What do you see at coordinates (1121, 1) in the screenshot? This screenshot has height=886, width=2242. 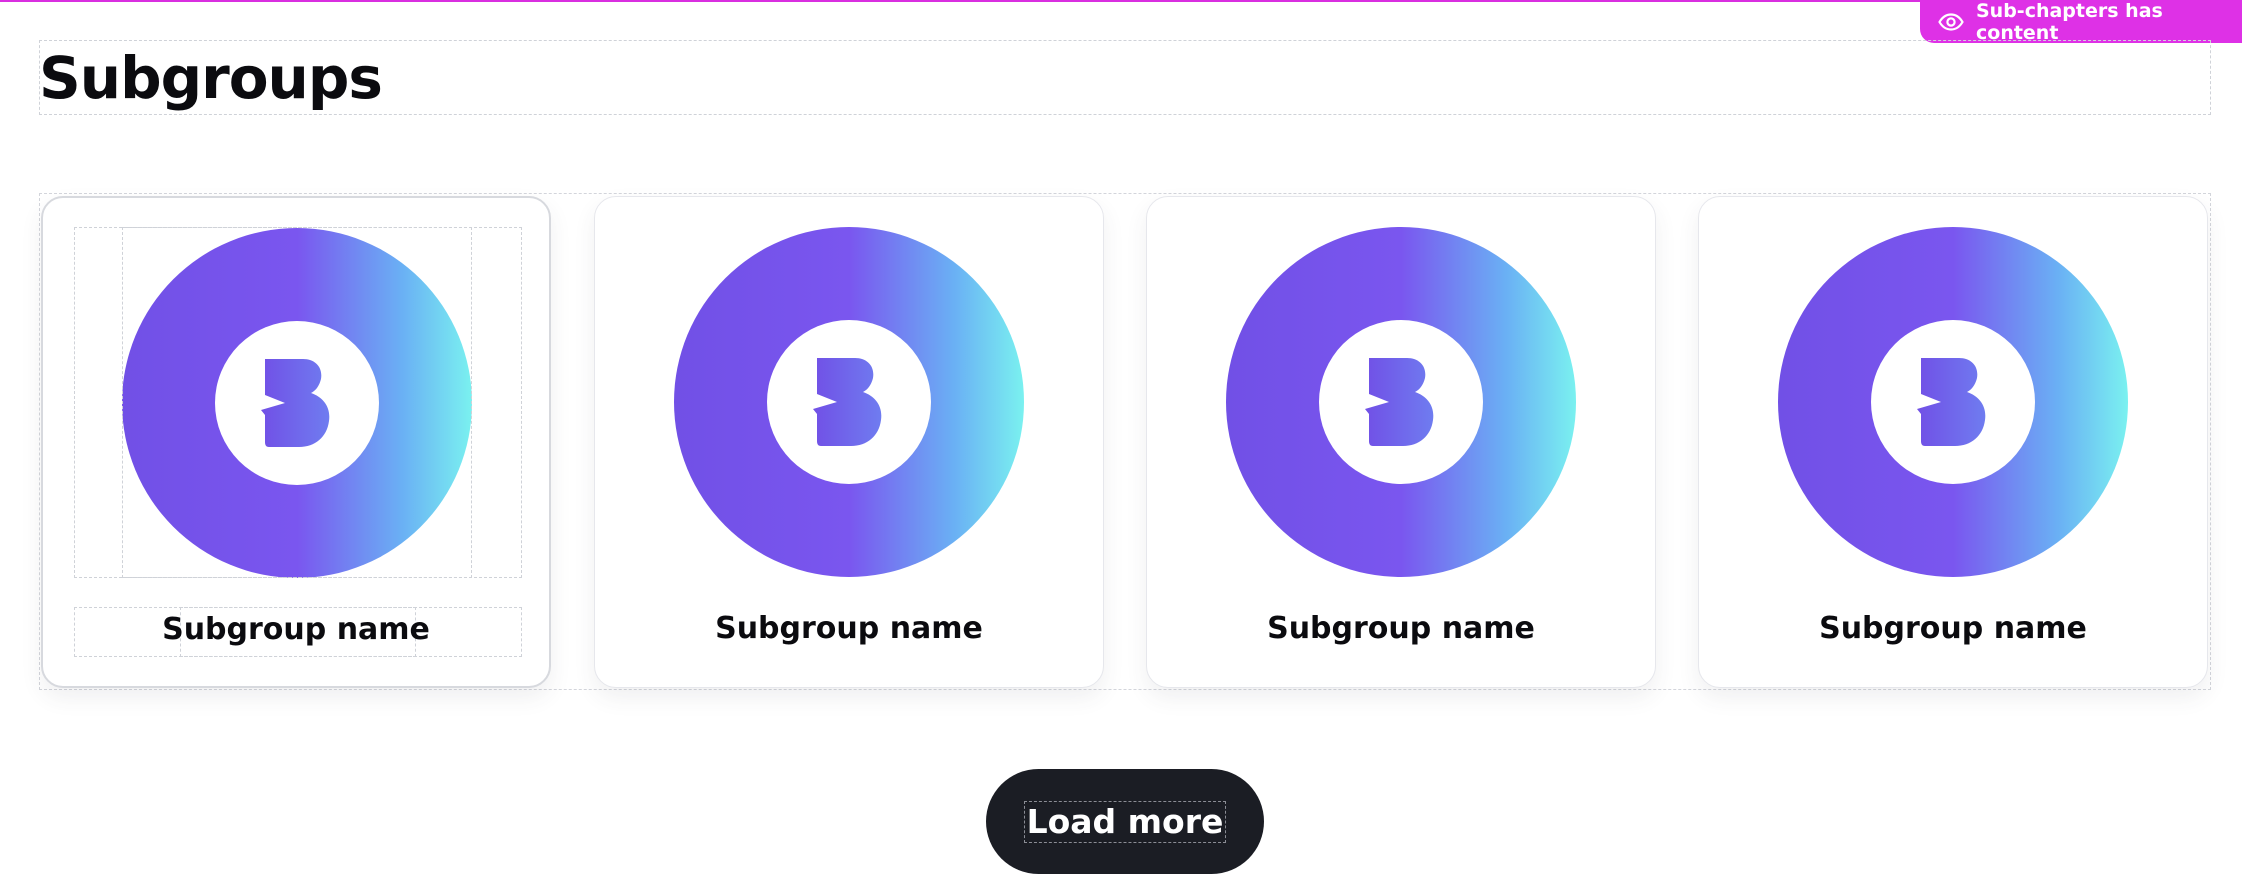 I see `editor-top-border` at bounding box center [1121, 1].